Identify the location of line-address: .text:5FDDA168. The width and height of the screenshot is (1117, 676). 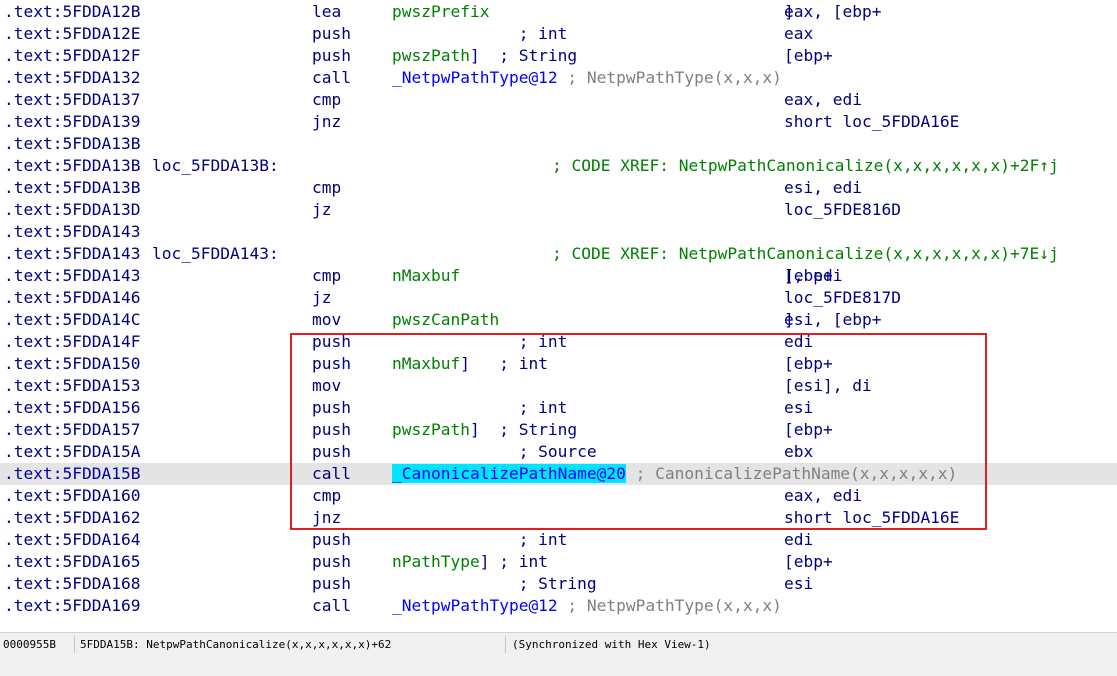
(72, 584).